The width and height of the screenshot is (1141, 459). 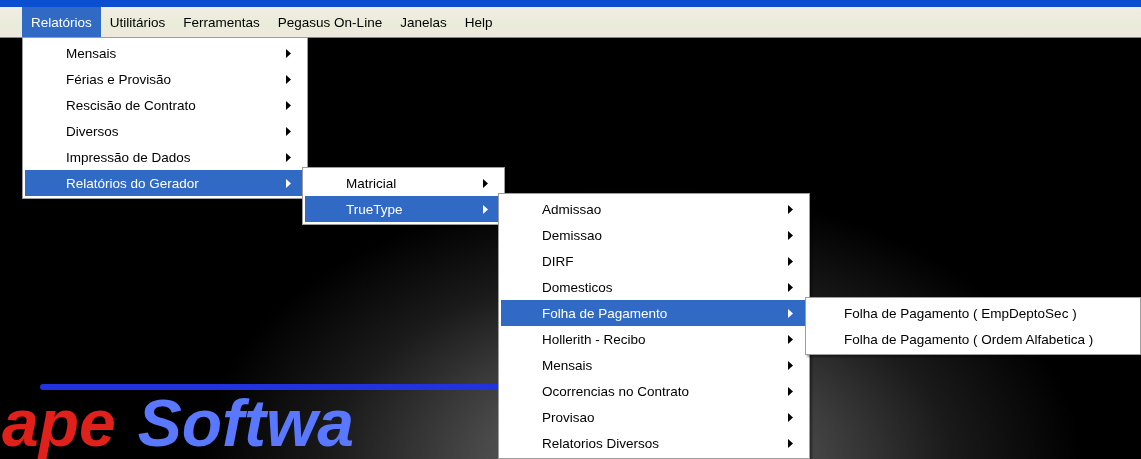 What do you see at coordinates (654, 235) in the screenshot?
I see `menu-item: Demissao` at bounding box center [654, 235].